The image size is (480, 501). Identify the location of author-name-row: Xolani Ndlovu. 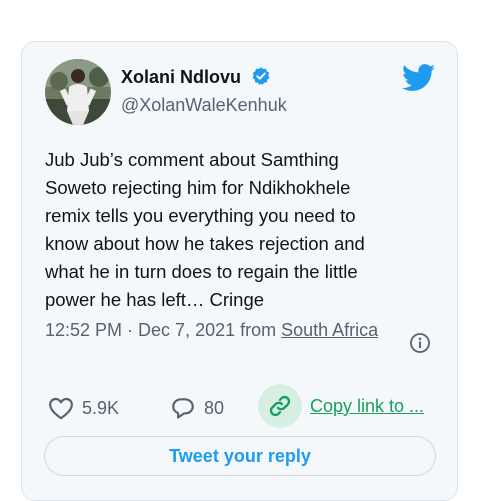
(196, 78).